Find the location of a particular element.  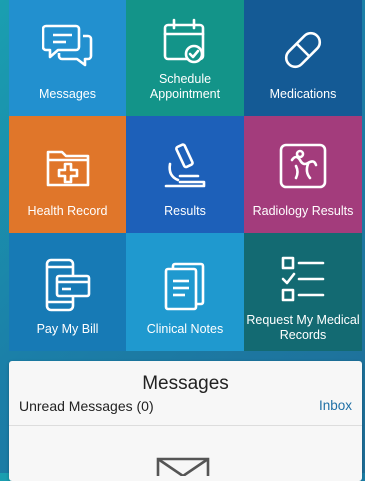

chat-bubbles-icon is located at coordinates (67, 49).